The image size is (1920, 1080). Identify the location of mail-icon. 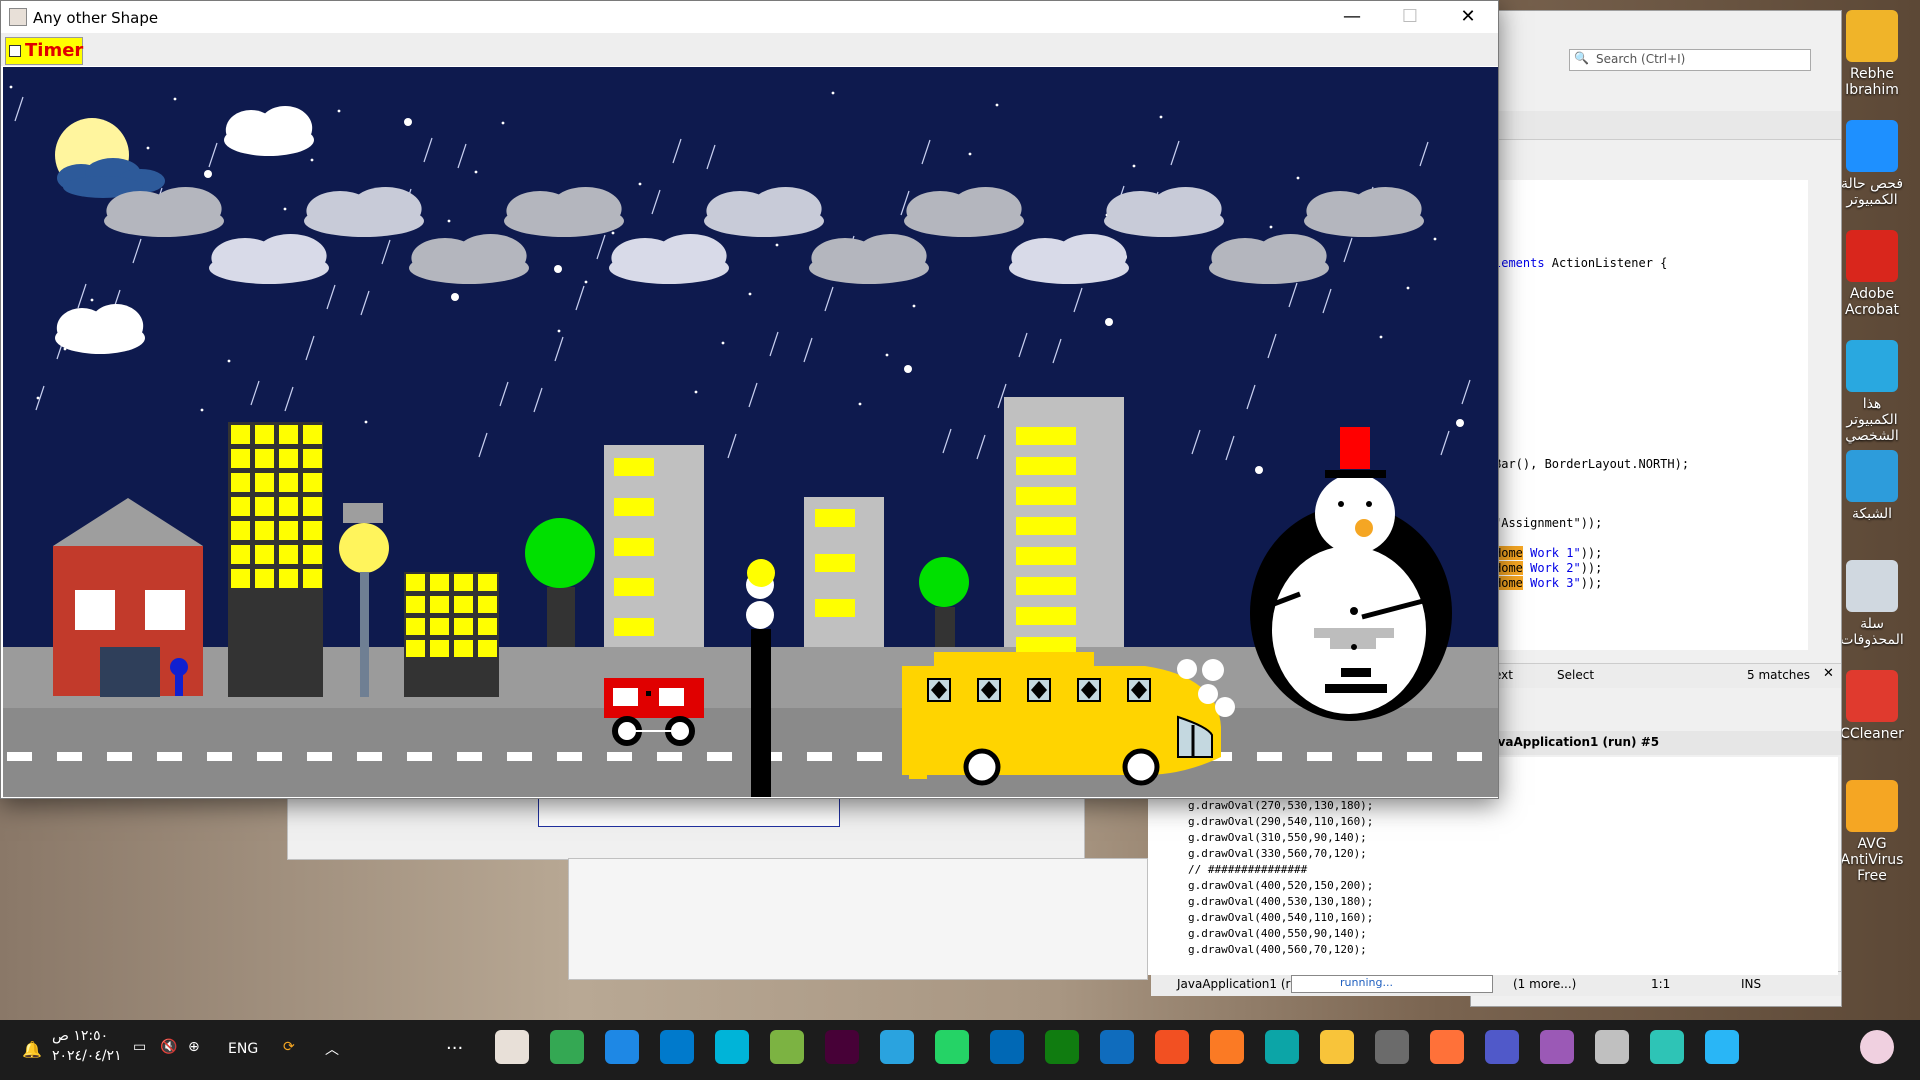
(1117, 1047).